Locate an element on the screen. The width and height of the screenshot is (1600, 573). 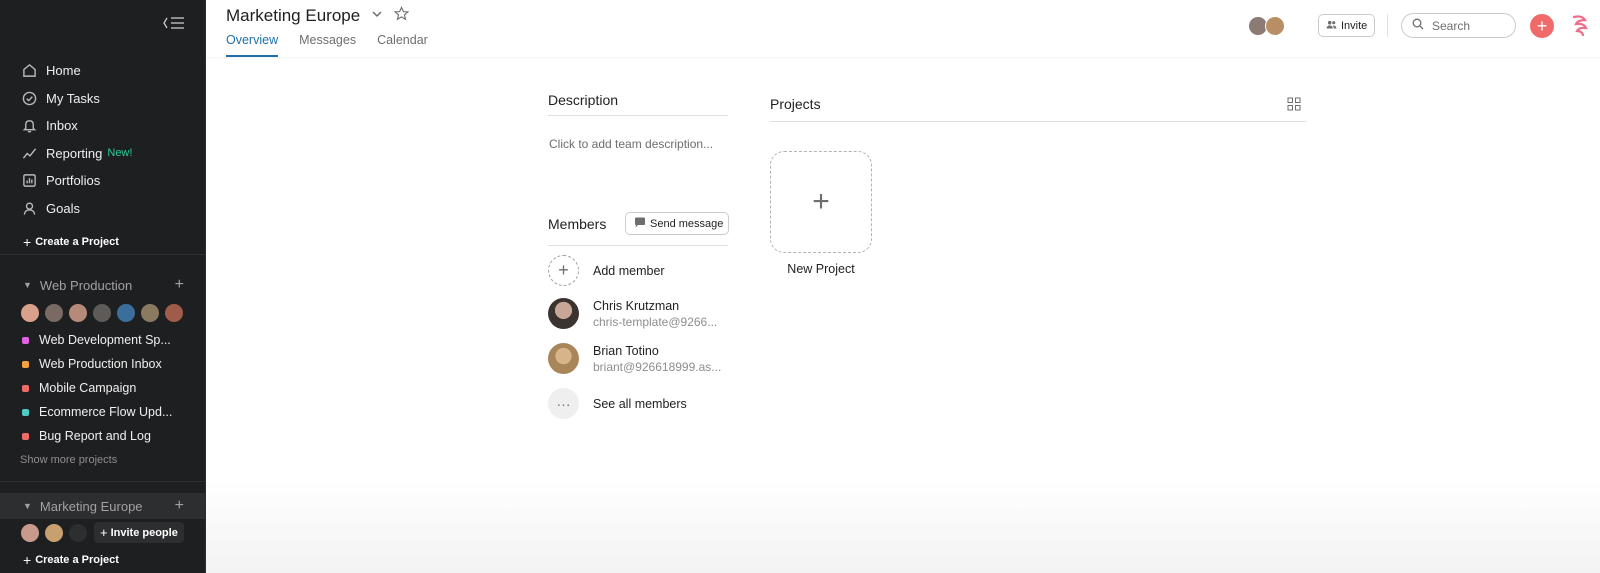
tab-messages: Messages is located at coordinates (327, 45).